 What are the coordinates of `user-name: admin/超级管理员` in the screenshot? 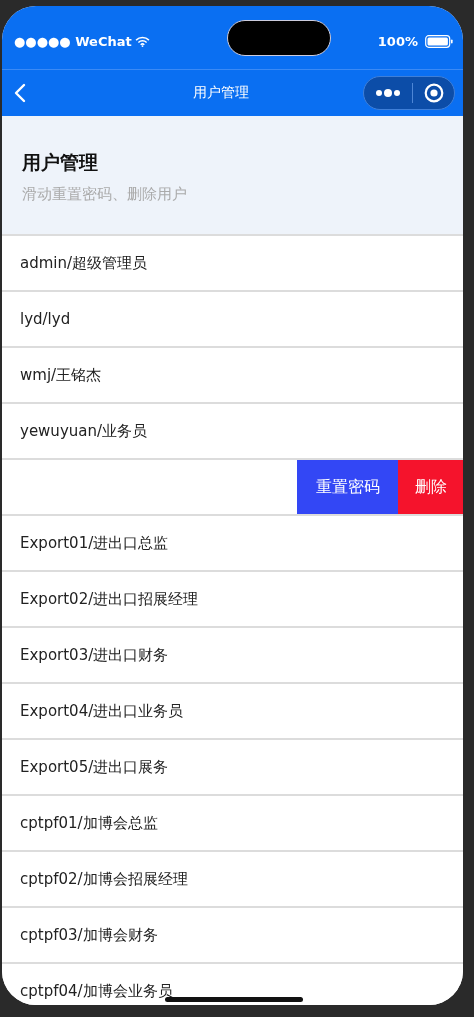 It's located at (84, 263).